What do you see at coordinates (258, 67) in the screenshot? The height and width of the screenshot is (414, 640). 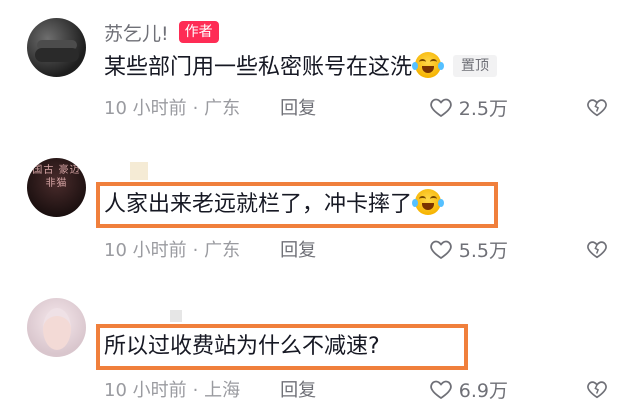 I see `comment-text-body: 某些部门用一些私密账号在这洗` at bounding box center [258, 67].